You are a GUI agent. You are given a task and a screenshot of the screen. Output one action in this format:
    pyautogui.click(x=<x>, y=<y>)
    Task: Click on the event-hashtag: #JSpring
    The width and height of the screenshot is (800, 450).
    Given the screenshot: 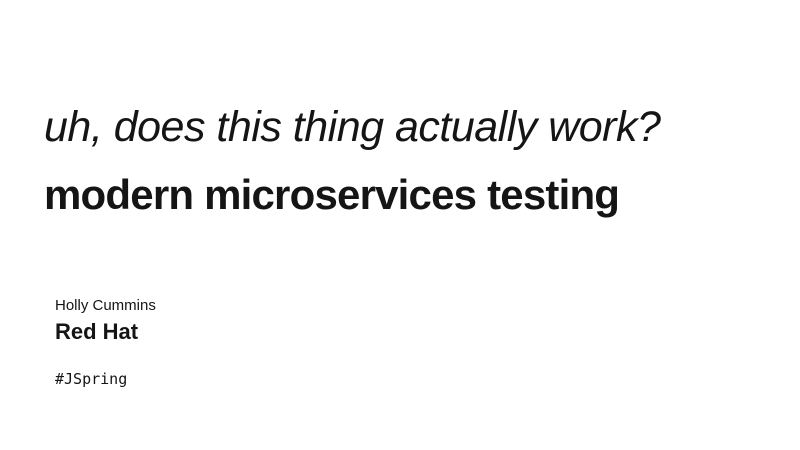 What is the action you would take?
    pyautogui.click(x=91, y=379)
    